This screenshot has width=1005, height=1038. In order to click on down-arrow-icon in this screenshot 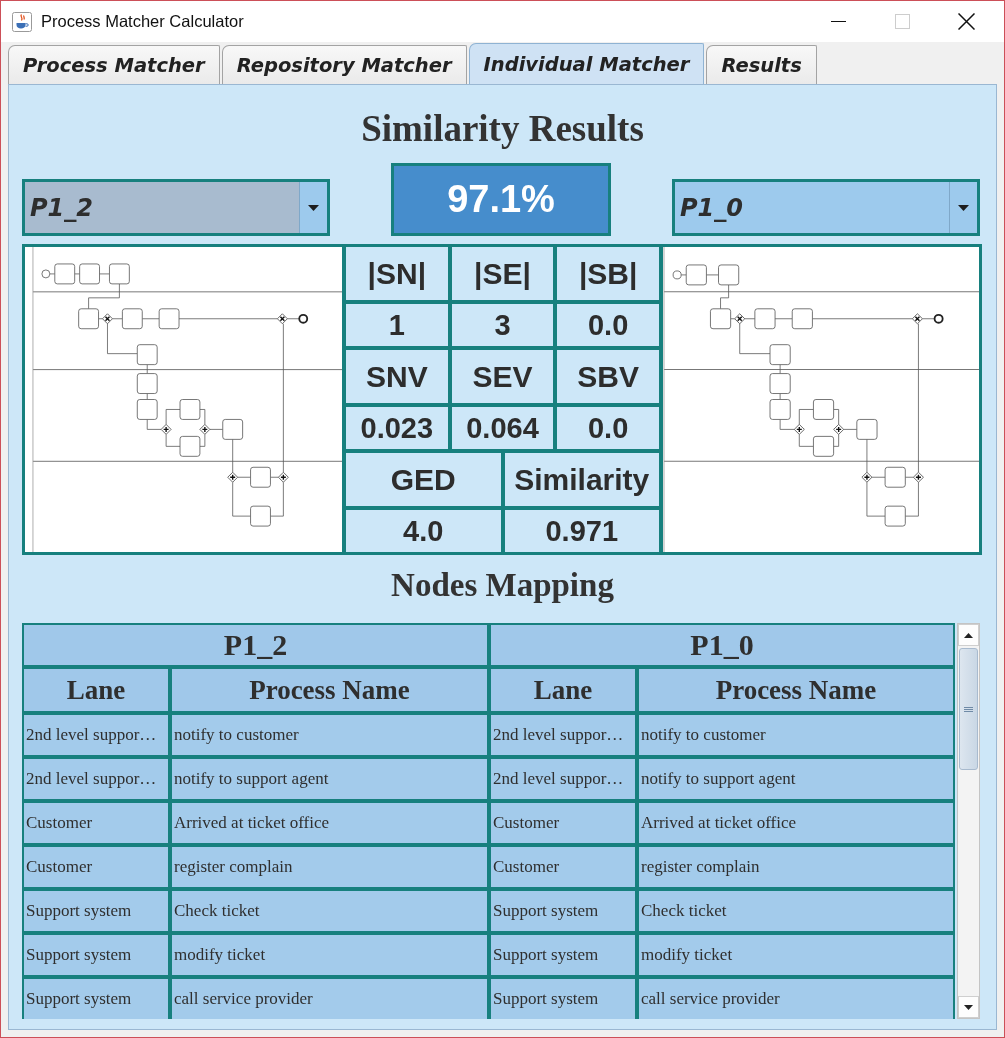, I will do `click(968, 1007)`.